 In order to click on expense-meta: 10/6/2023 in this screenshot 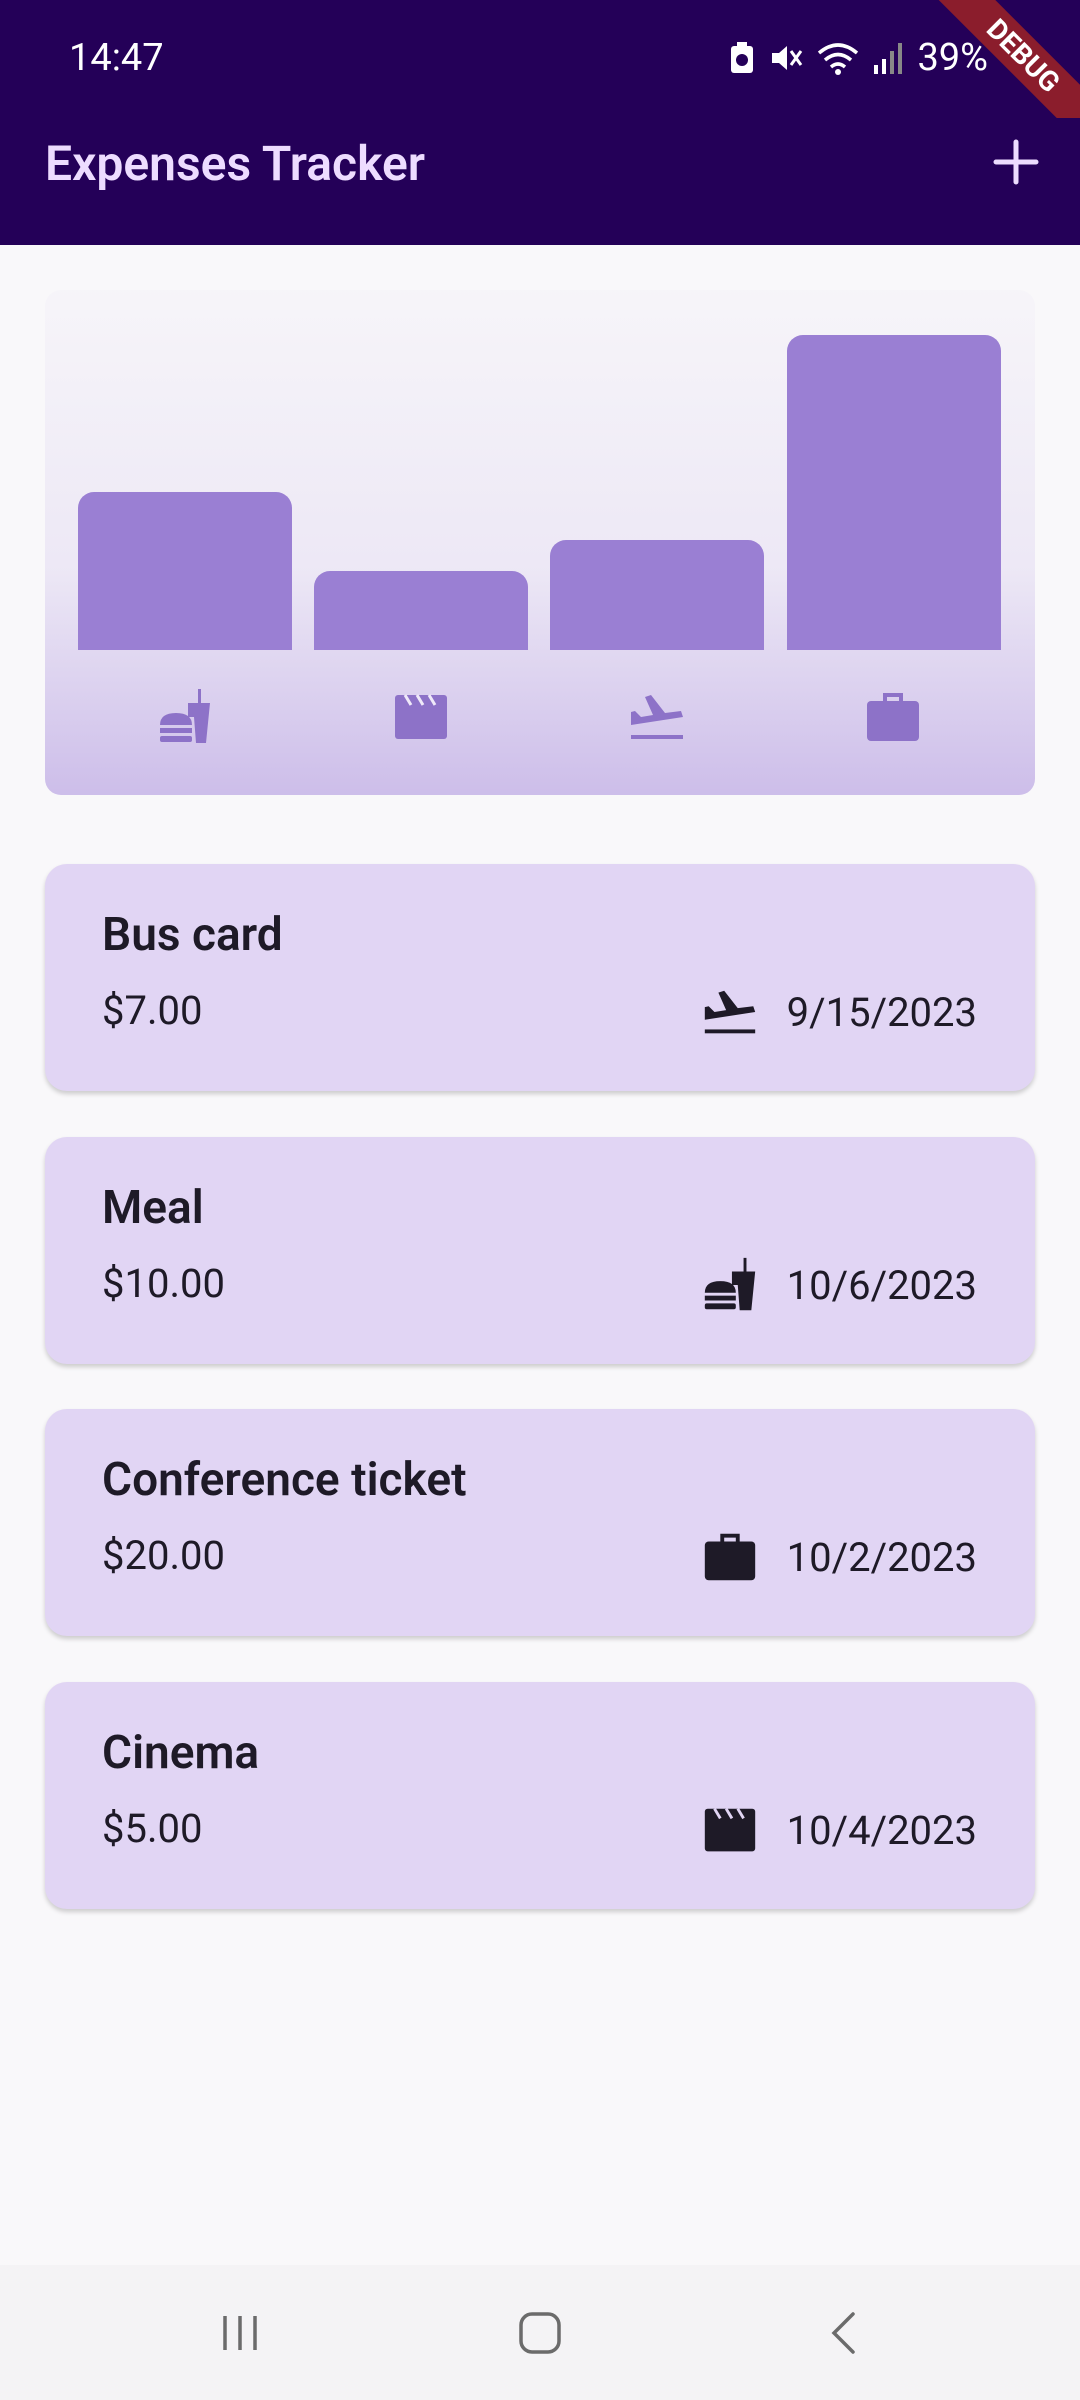, I will do `click(838, 1285)`.